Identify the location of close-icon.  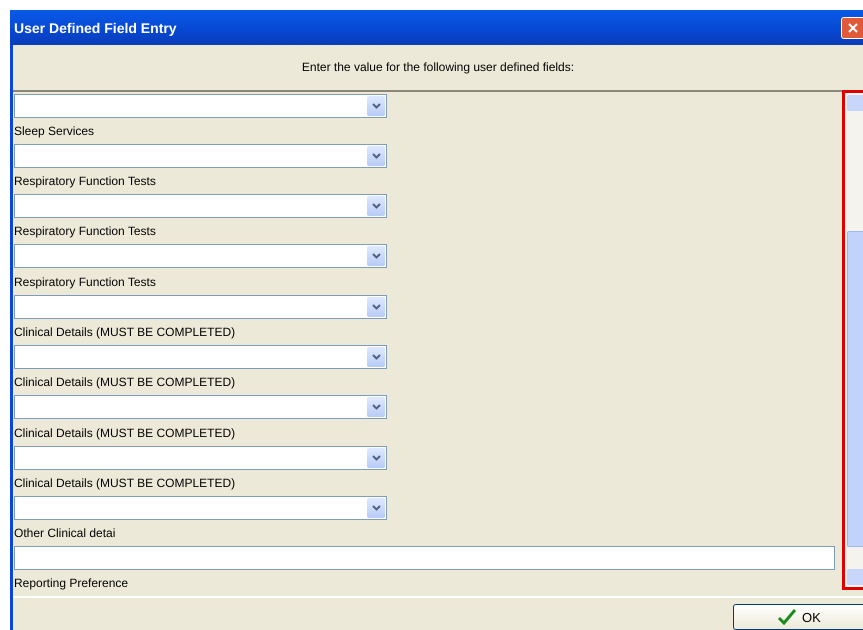
(853, 27).